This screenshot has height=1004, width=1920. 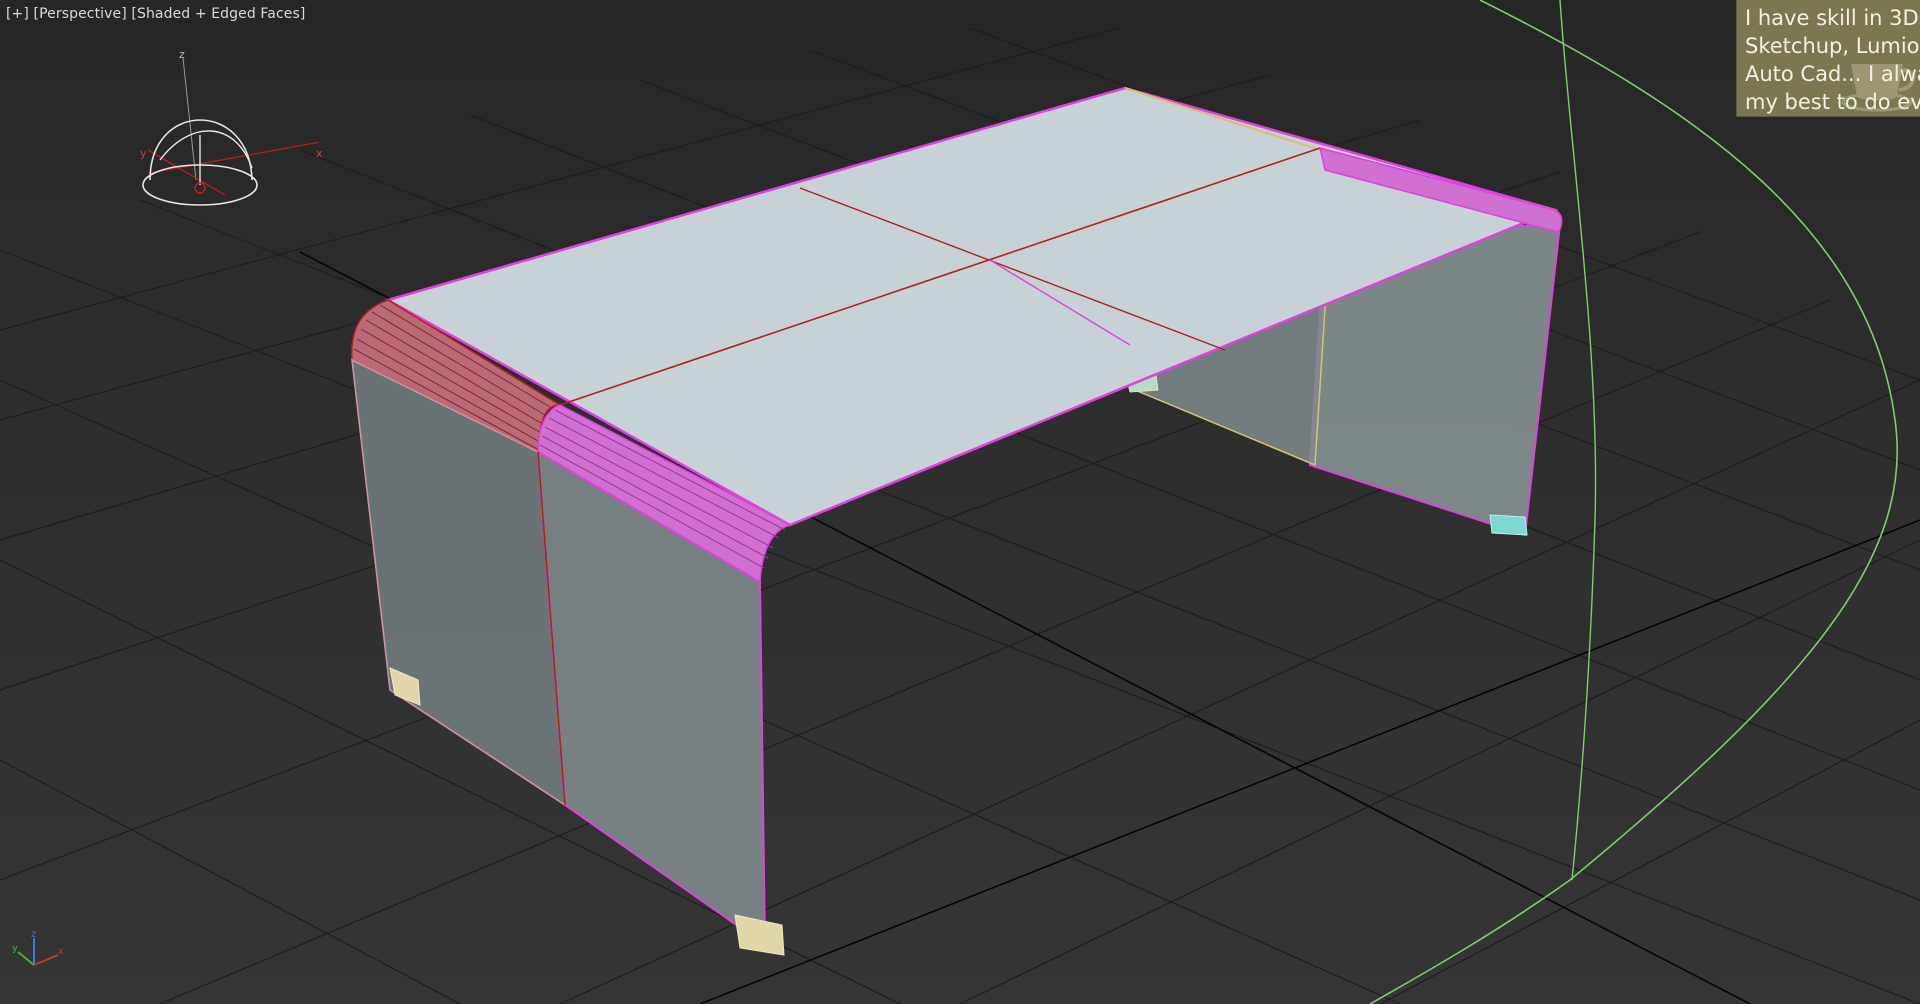 I want to click on gizmo-axis-x-label: x, so click(x=319, y=153).